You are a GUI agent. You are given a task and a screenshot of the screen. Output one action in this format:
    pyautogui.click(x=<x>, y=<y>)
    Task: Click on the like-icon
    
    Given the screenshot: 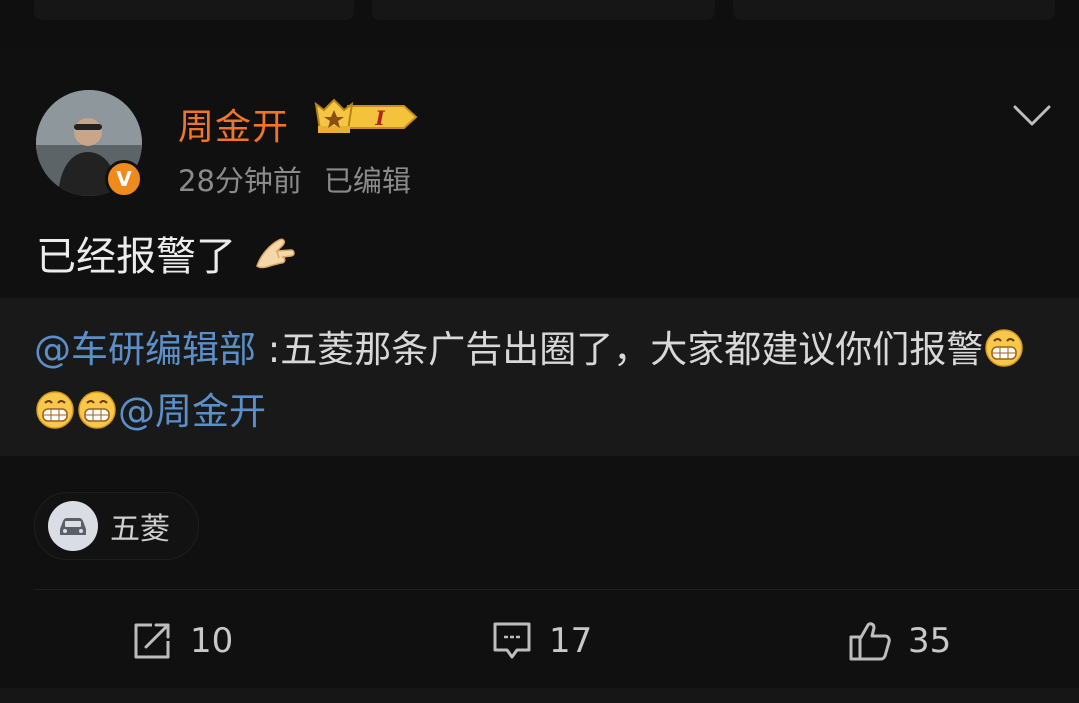 What is the action you would take?
    pyautogui.click(x=870, y=641)
    